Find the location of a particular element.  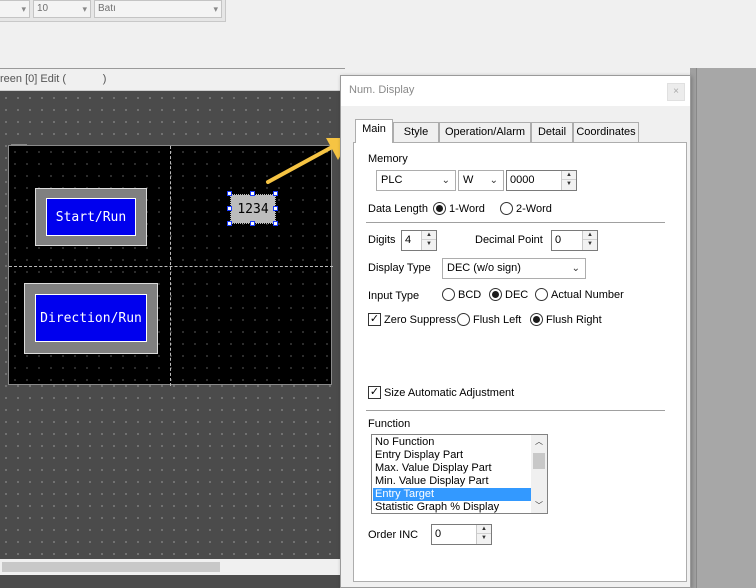

zero-suppress-label: Zero Suppress is located at coordinates (420, 320).